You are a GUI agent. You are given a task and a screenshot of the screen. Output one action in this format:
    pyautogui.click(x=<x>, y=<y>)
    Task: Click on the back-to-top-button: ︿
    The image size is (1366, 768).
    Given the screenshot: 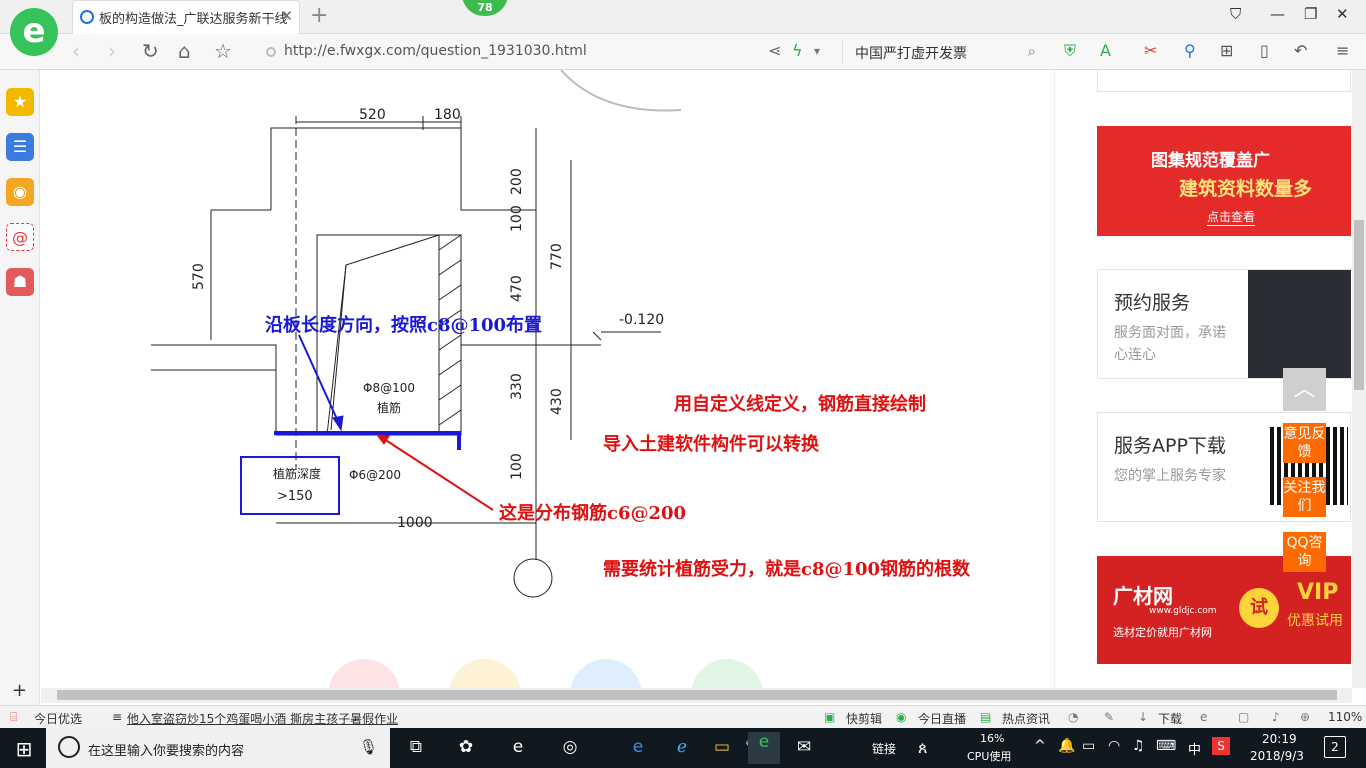 What is the action you would take?
    pyautogui.click(x=1304, y=389)
    